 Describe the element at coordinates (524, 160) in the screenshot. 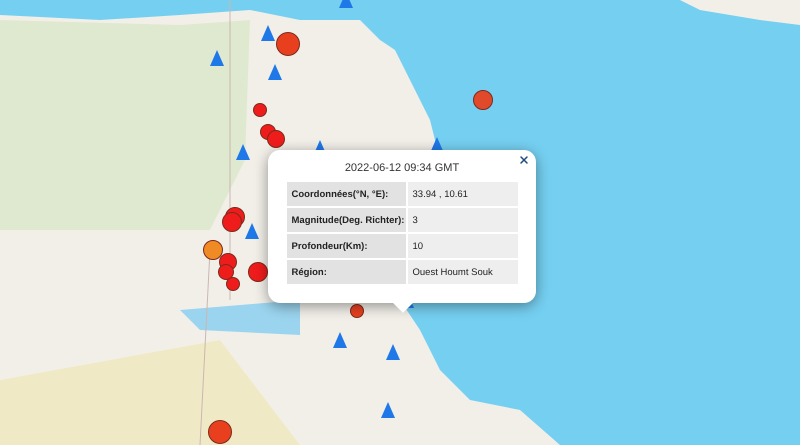

I see `close-button` at that location.